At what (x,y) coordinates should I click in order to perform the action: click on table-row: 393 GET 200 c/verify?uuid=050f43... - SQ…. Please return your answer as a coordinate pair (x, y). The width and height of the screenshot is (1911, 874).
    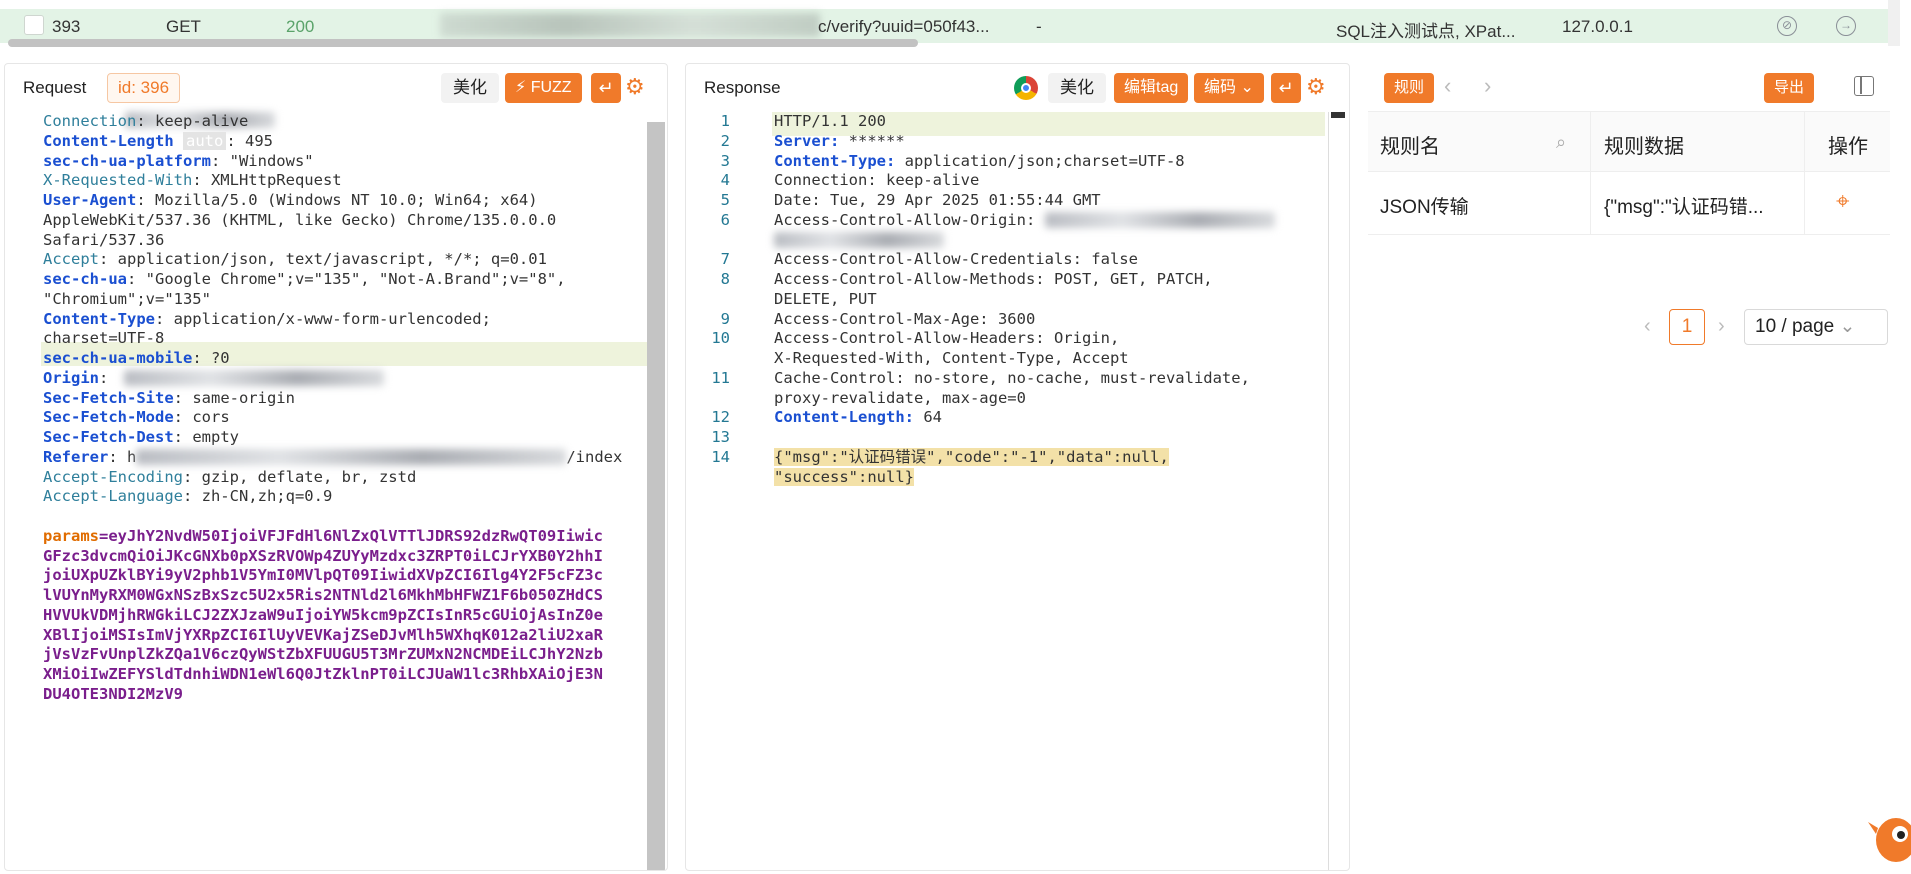
    Looking at the image, I should click on (945, 26).